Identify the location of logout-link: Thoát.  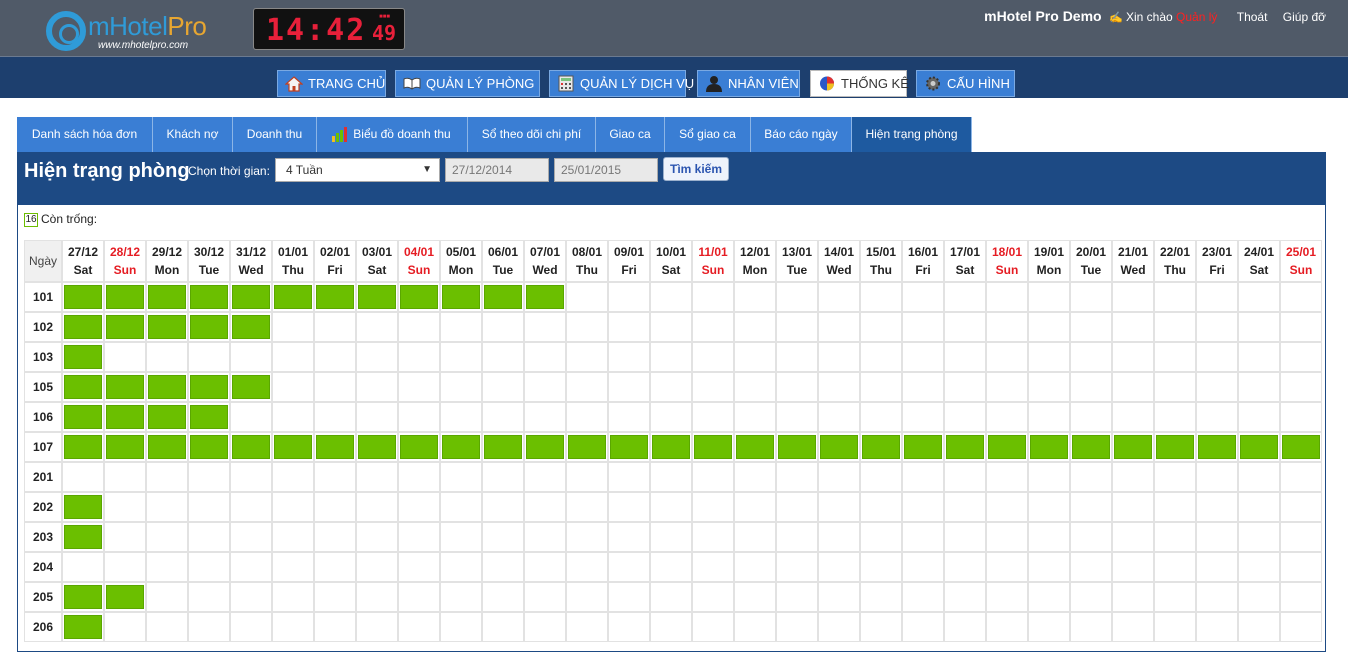
(1252, 17).